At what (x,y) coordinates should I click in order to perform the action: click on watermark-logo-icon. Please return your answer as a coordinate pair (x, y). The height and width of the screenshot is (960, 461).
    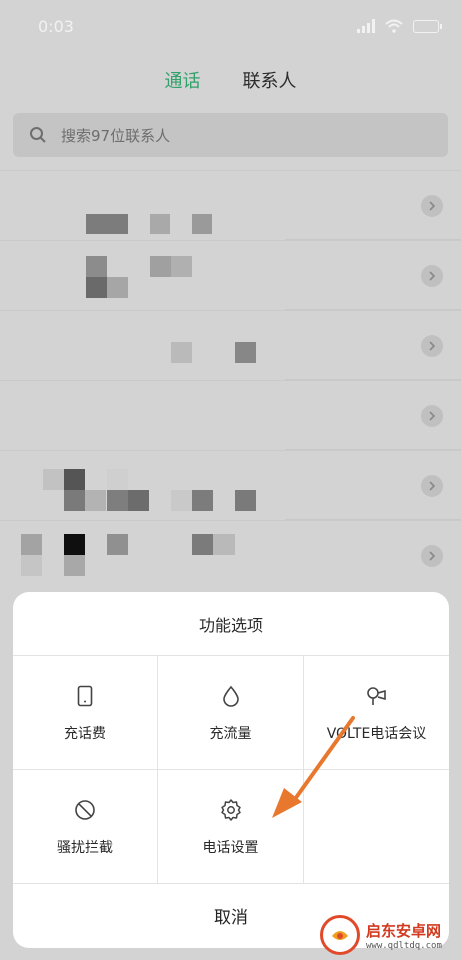
    Looking at the image, I should click on (340, 935).